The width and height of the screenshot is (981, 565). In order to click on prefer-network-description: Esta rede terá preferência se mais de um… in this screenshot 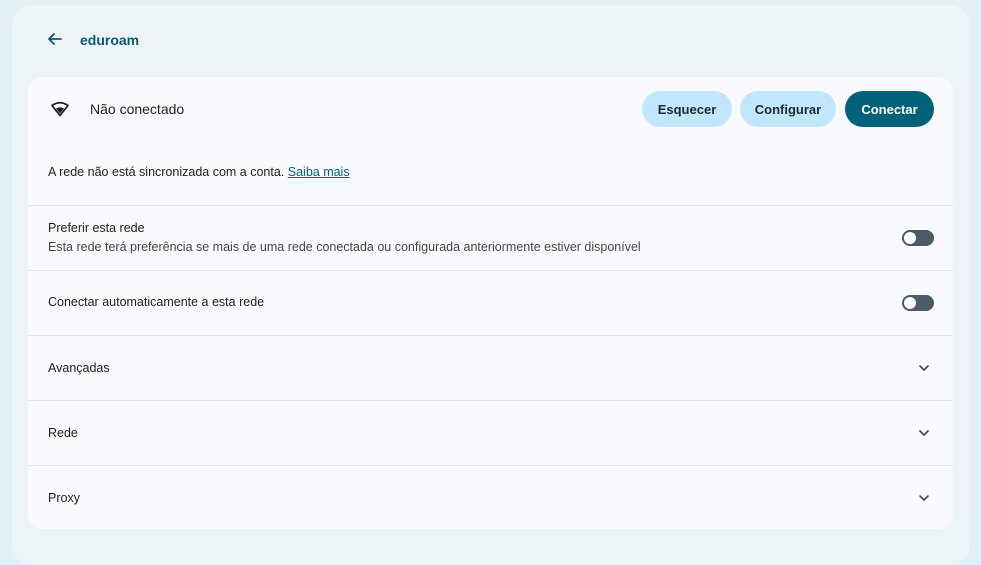, I will do `click(344, 247)`.